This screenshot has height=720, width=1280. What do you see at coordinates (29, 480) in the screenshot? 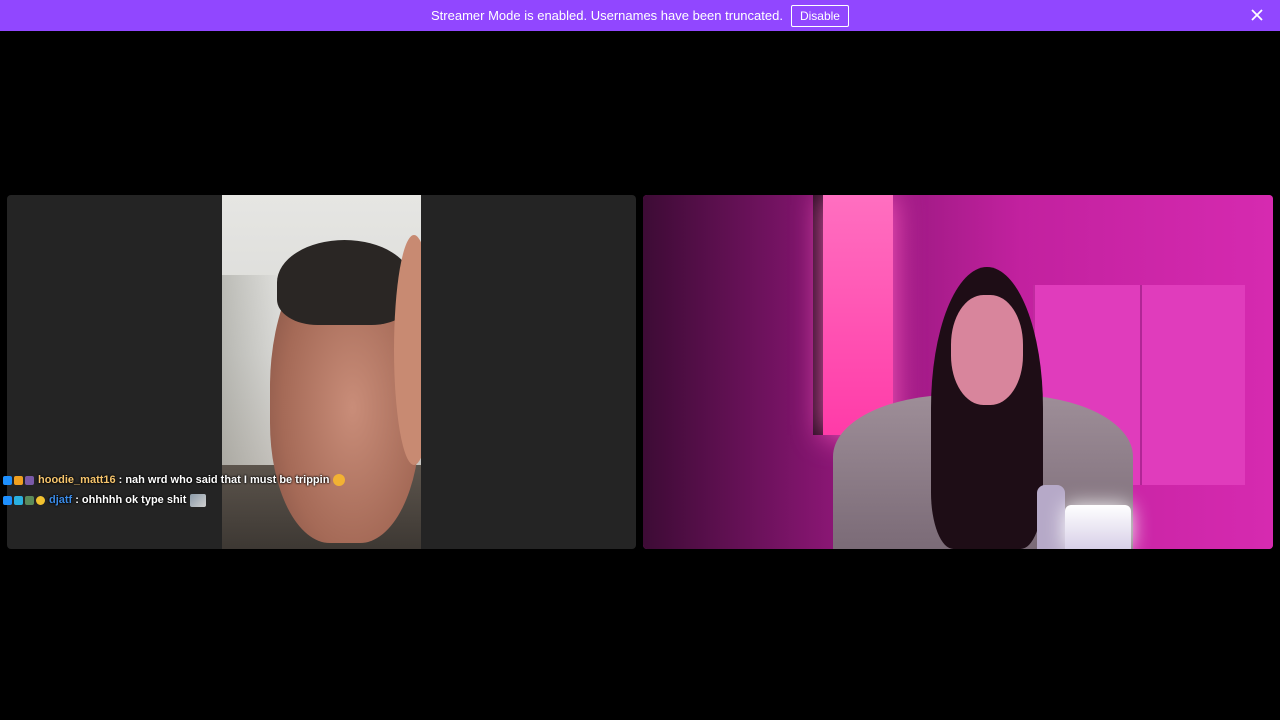
I see `cheer-badge-icon` at bounding box center [29, 480].